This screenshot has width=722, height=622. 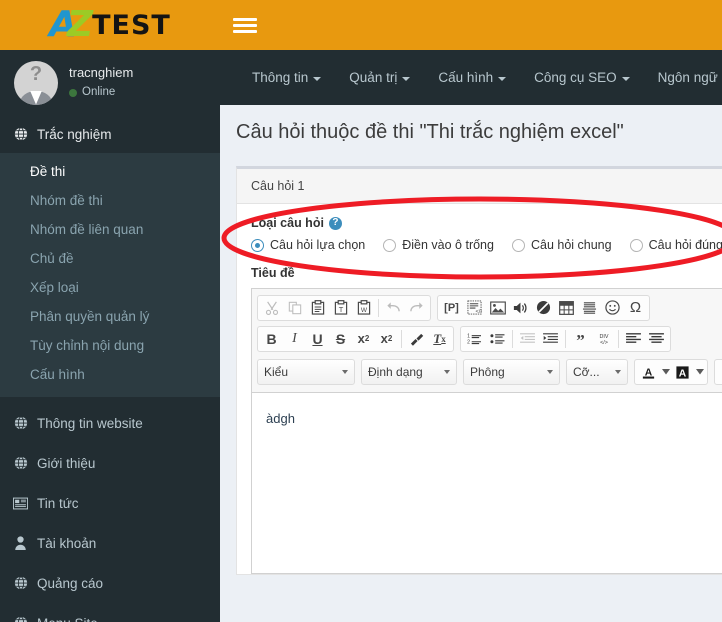 I want to click on radio-option-dien-vao-o-trong: Điền vào ô trống, so click(x=438, y=245).